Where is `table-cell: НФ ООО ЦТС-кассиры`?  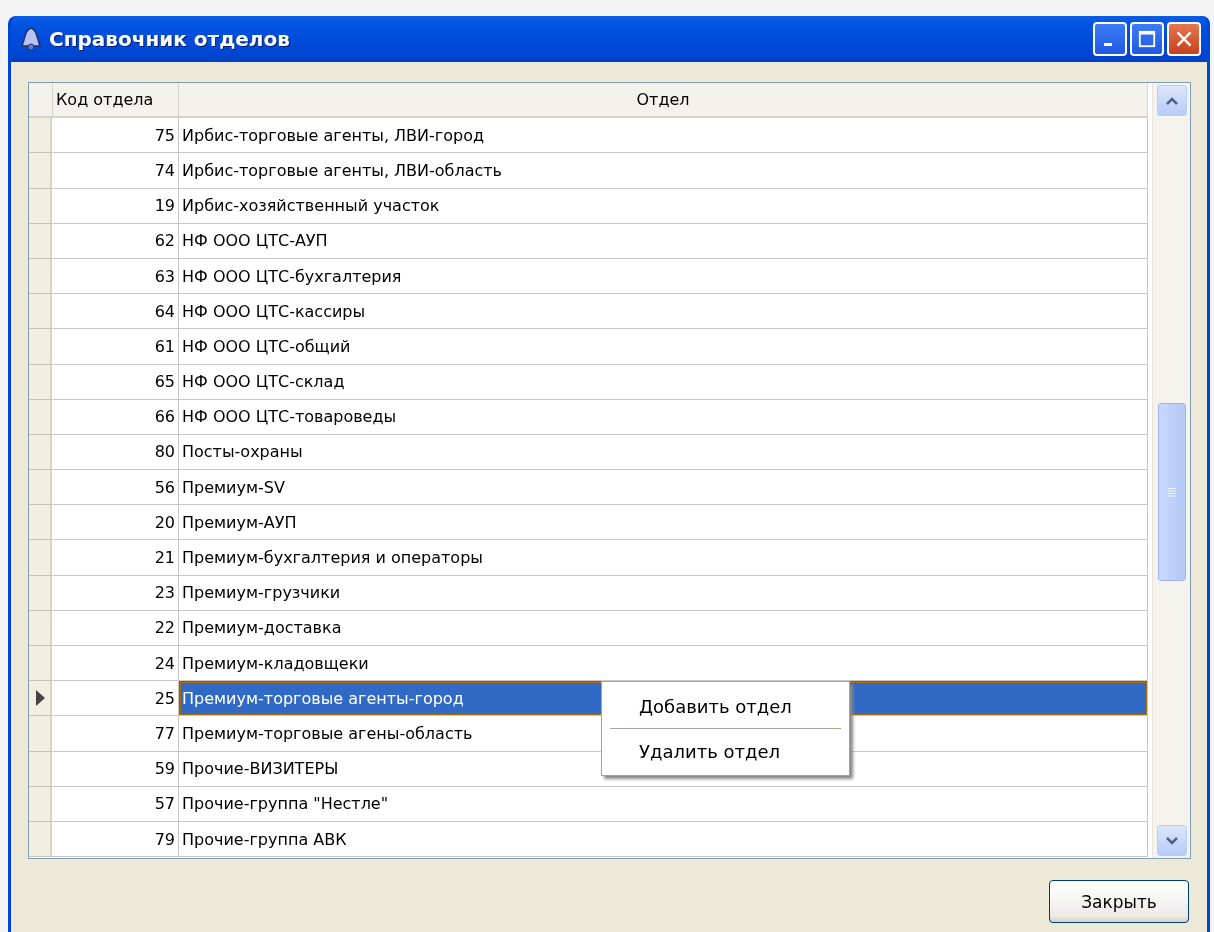
table-cell: НФ ООО ЦТС-кассиры is located at coordinates (663, 312).